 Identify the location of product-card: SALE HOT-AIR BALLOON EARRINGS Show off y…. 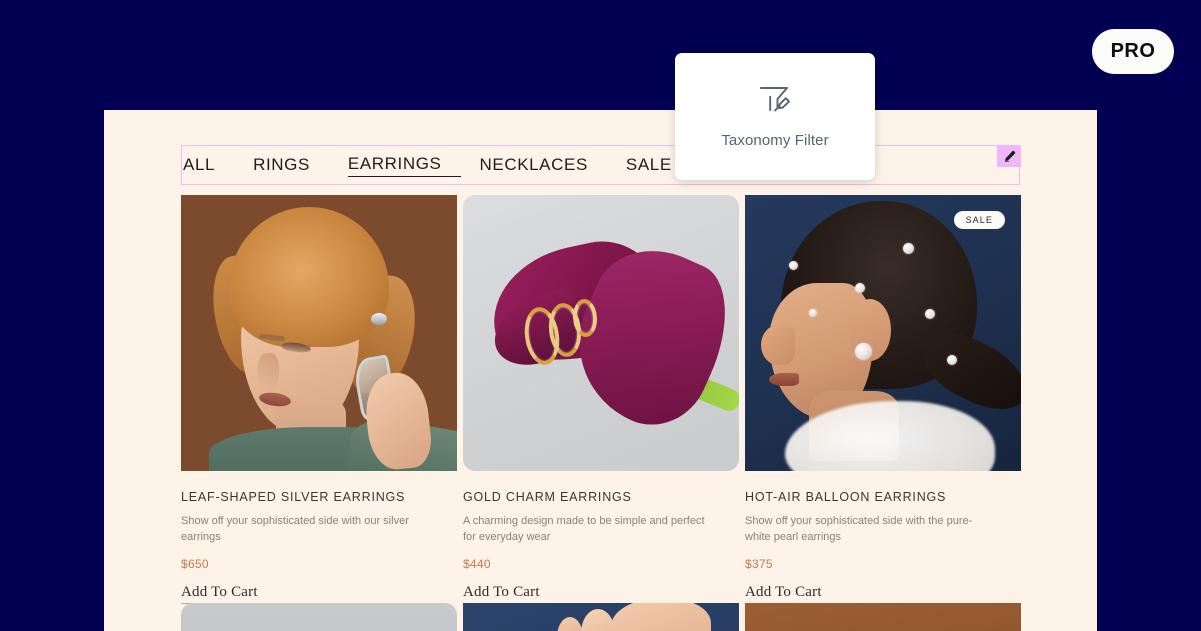
(883, 399).